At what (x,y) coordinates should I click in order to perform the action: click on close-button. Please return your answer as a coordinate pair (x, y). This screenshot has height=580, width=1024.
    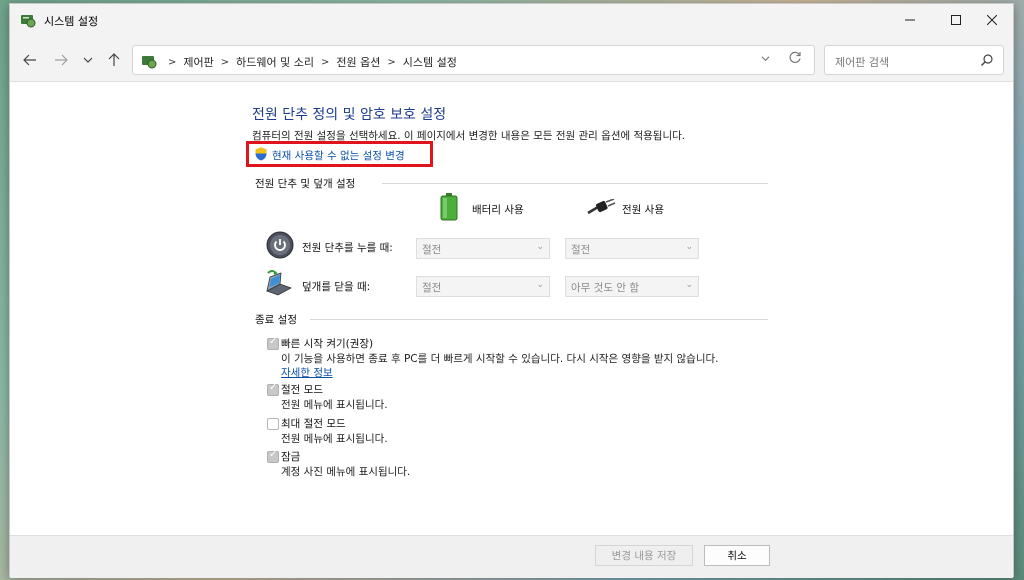
    Looking at the image, I should click on (992, 20).